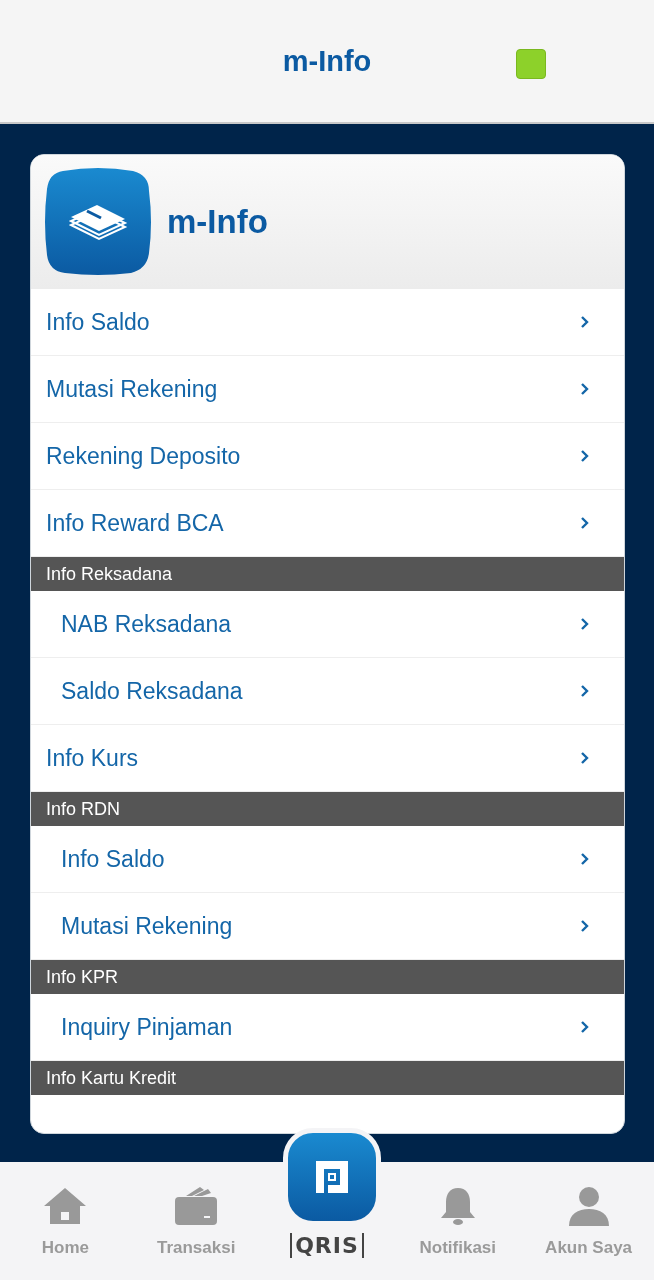 This screenshot has height=1280, width=654. I want to click on page-title: m-Info, so click(327, 61).